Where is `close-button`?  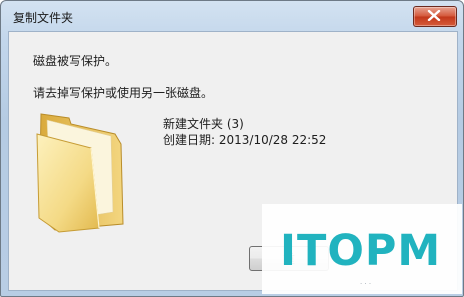 close-button is located at coordinates (435, 16).